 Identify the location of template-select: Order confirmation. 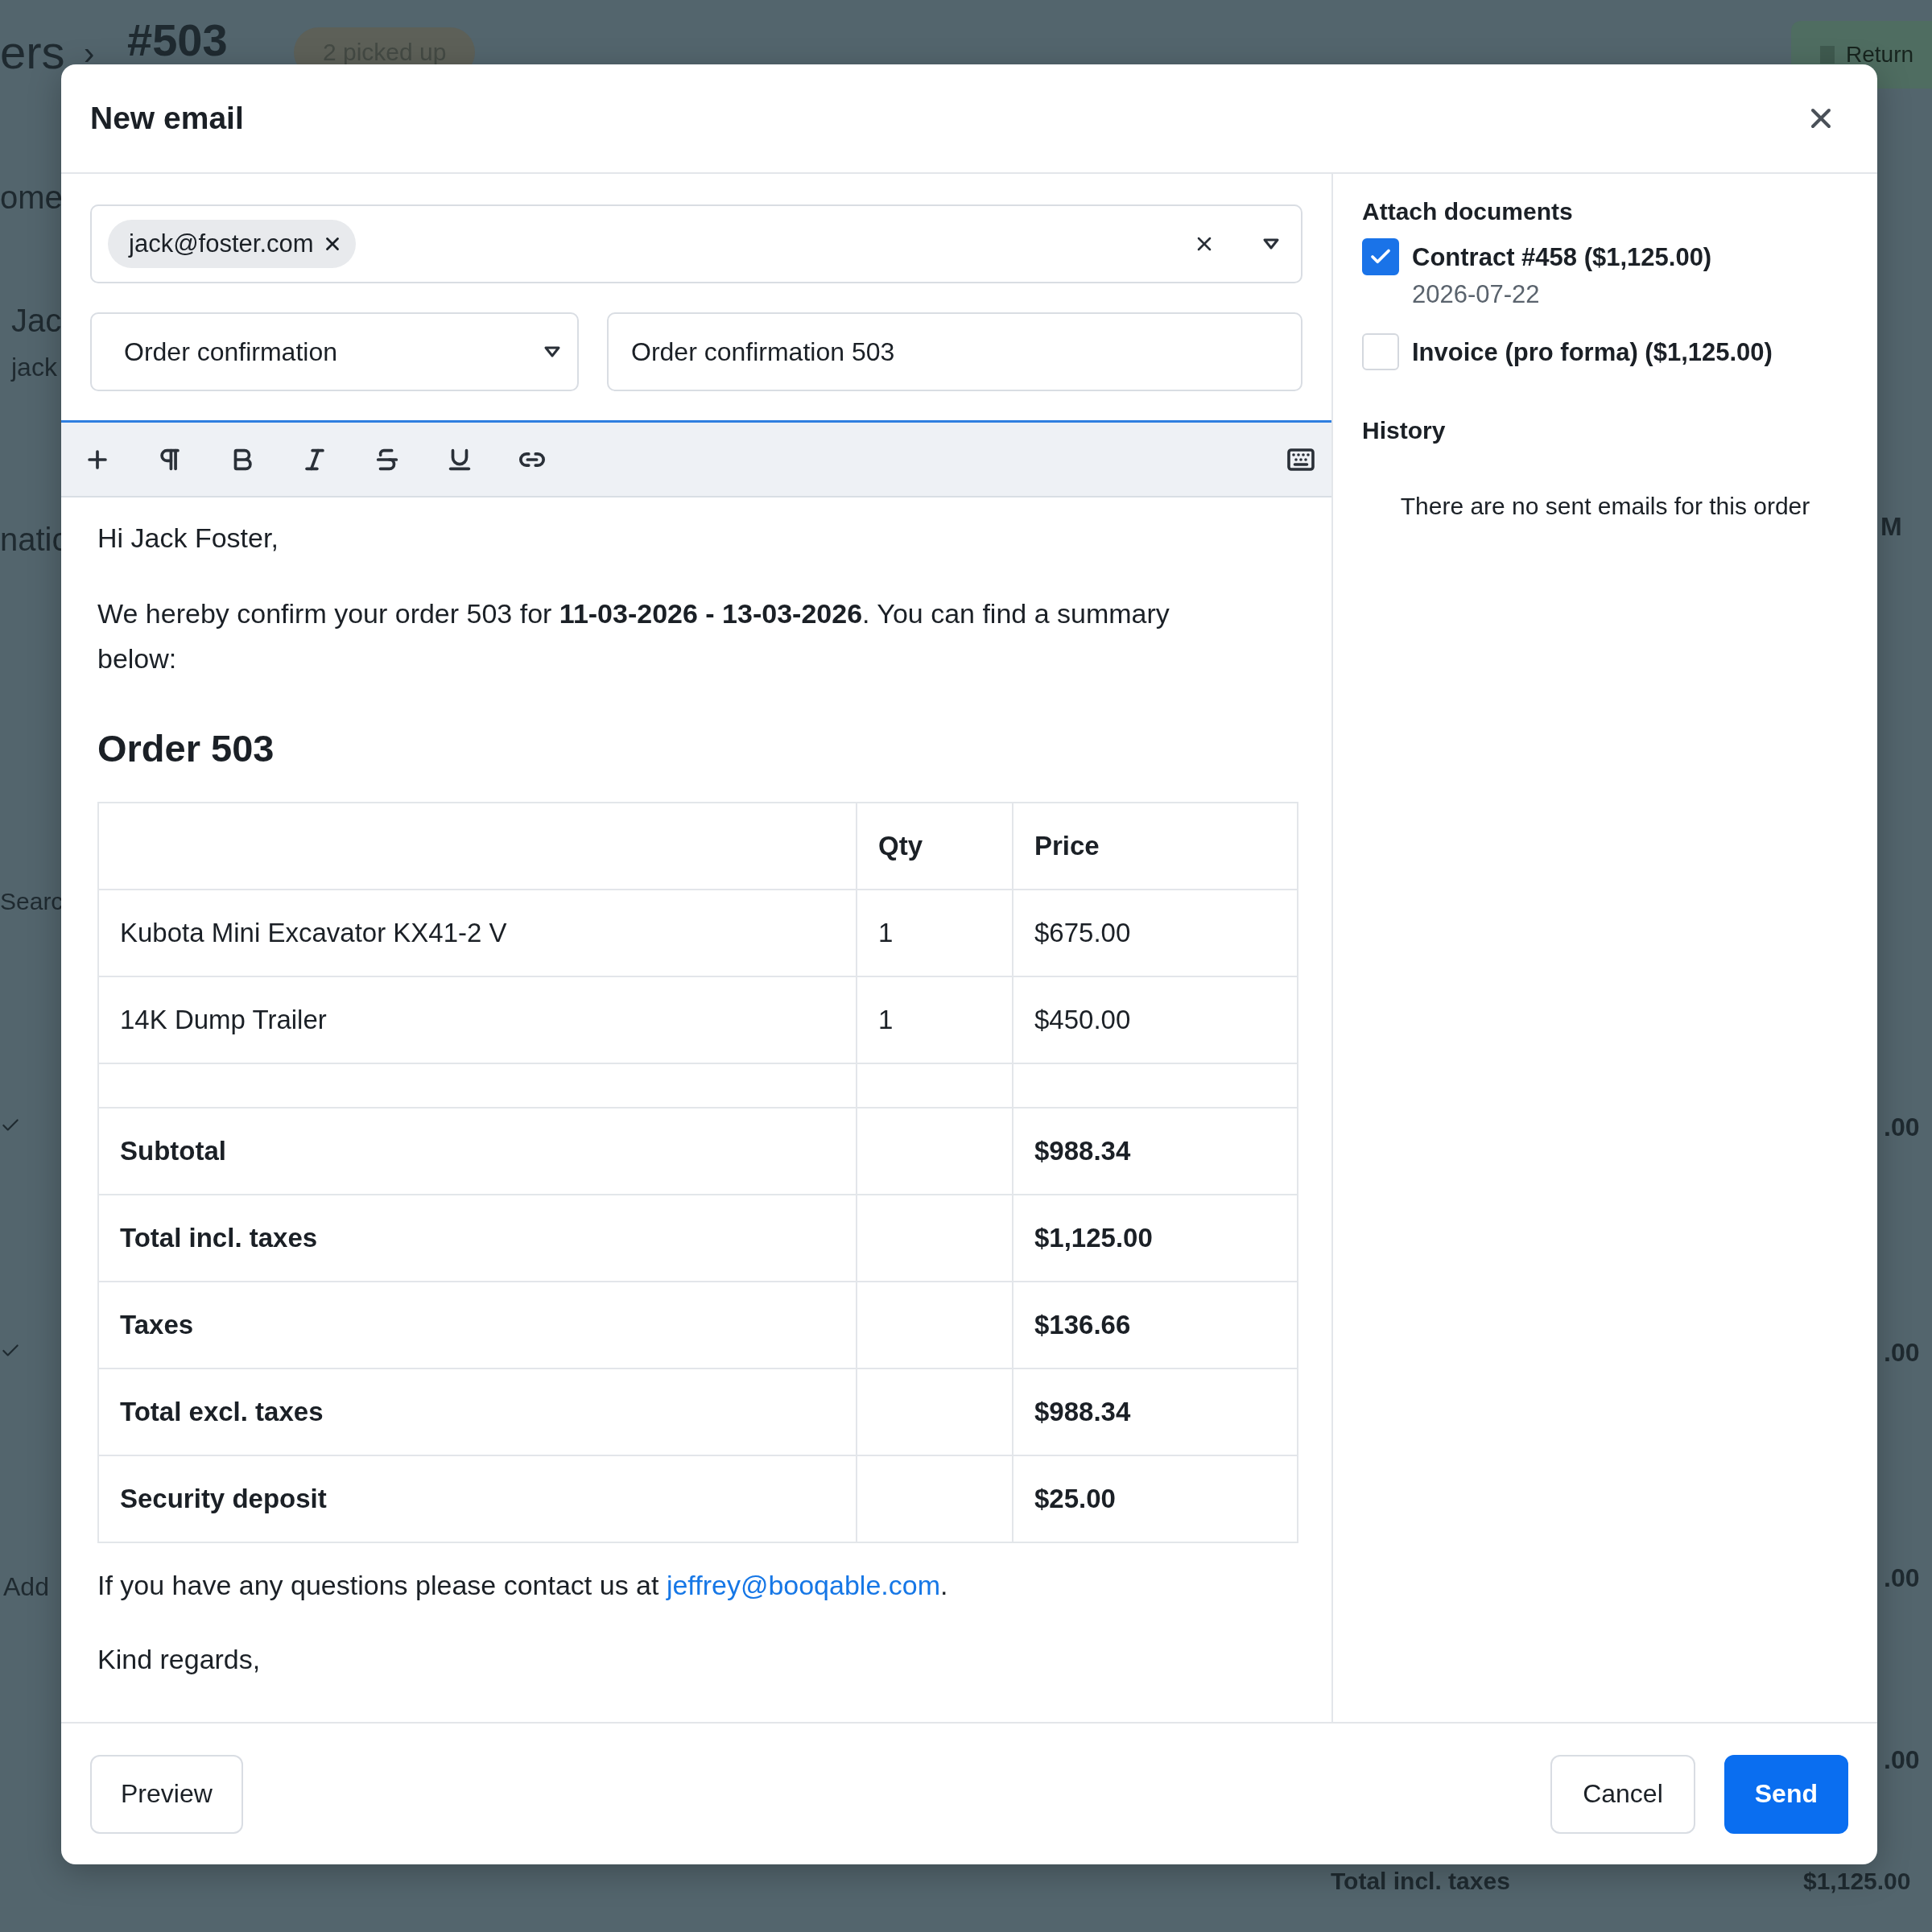
(334, 351).